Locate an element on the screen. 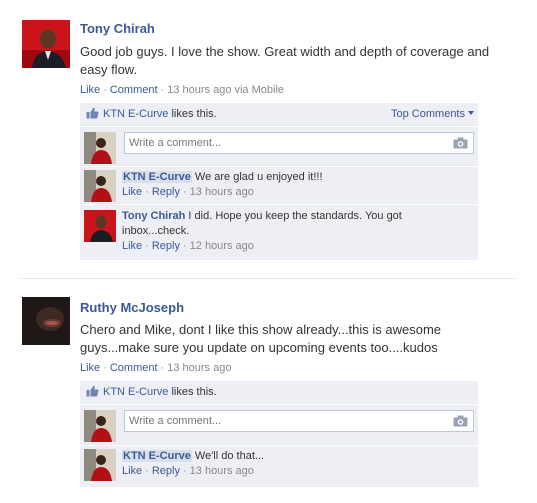 This screenshot has height=503, width=537. top-comments-dropdown: Top Comments is located at coordinates (432, 114).